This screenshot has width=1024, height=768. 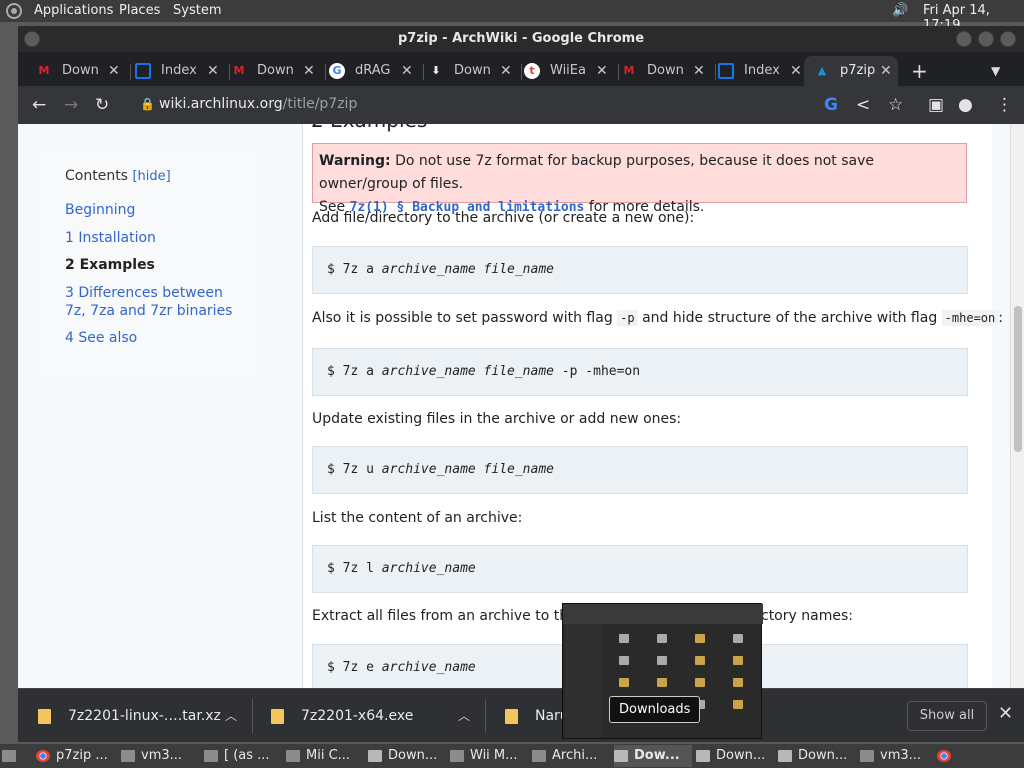 I want to click on tab-search-icon: ▼, so click(x=995, y=71).